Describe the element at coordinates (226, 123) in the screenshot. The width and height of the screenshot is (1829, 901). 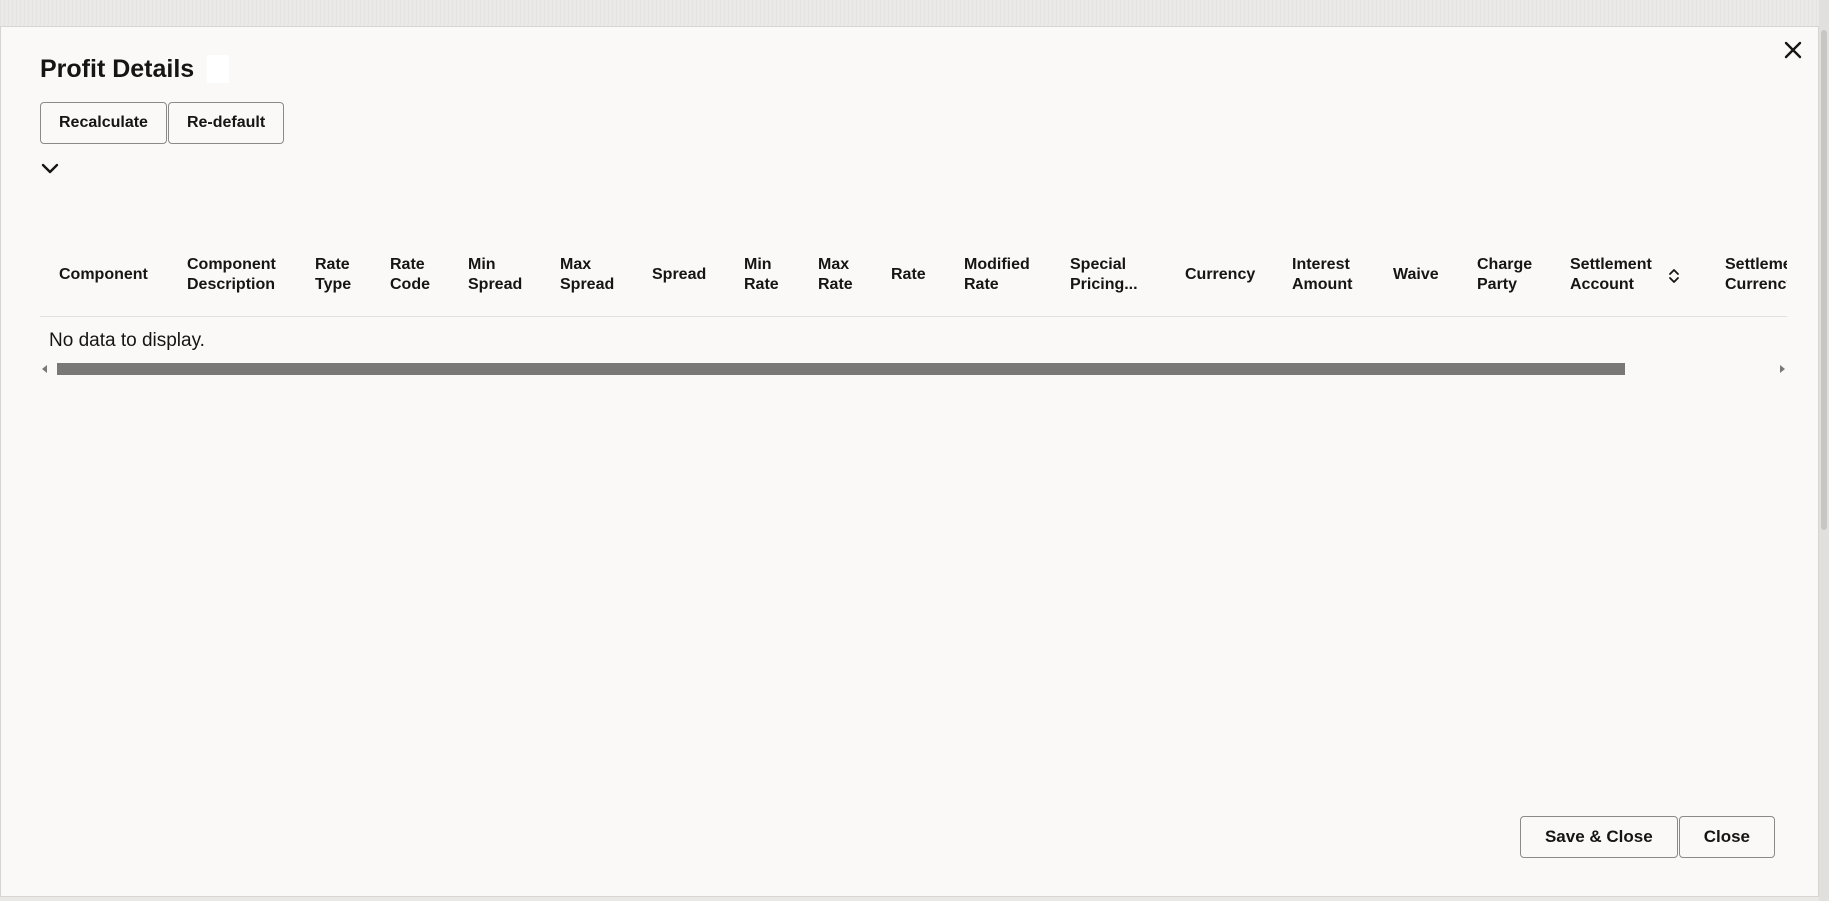
I see `redefault-button: Re-default` at that location.